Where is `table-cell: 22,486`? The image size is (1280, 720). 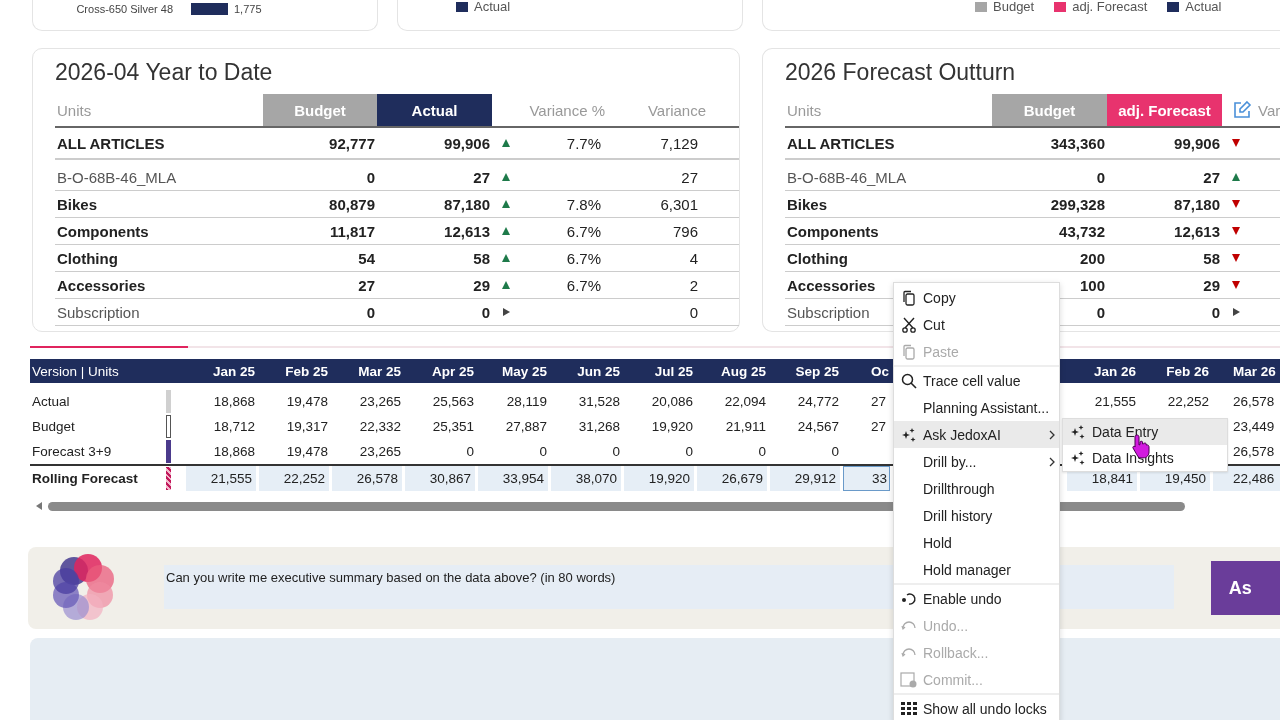 table-cell: 22,486 is located at coordinates (1246, 478).